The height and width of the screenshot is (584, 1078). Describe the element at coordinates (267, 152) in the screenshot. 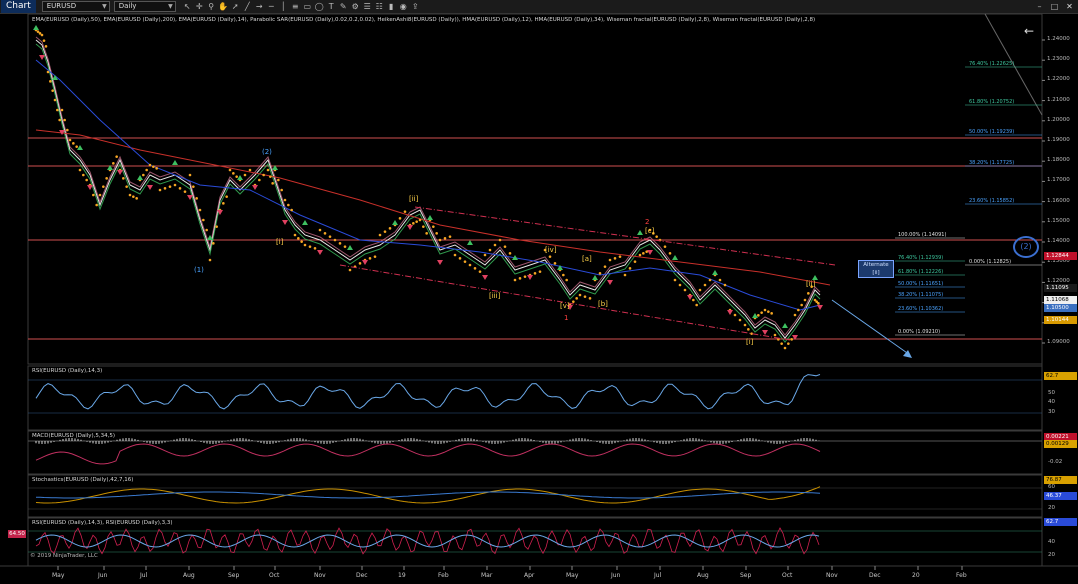

I see `wave-label: (2)` at that location.